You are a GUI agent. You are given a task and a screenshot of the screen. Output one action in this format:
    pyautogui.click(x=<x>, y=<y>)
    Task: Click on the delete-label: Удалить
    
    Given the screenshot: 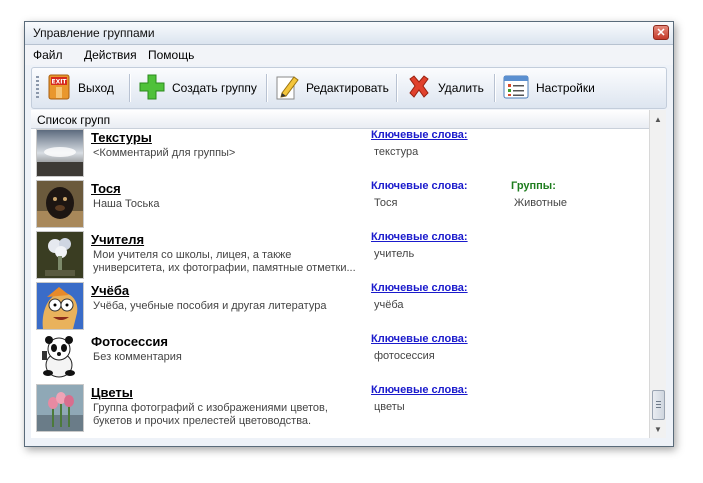 What is the action you would take?
    pyautogui.click(x=461, y=88)
    